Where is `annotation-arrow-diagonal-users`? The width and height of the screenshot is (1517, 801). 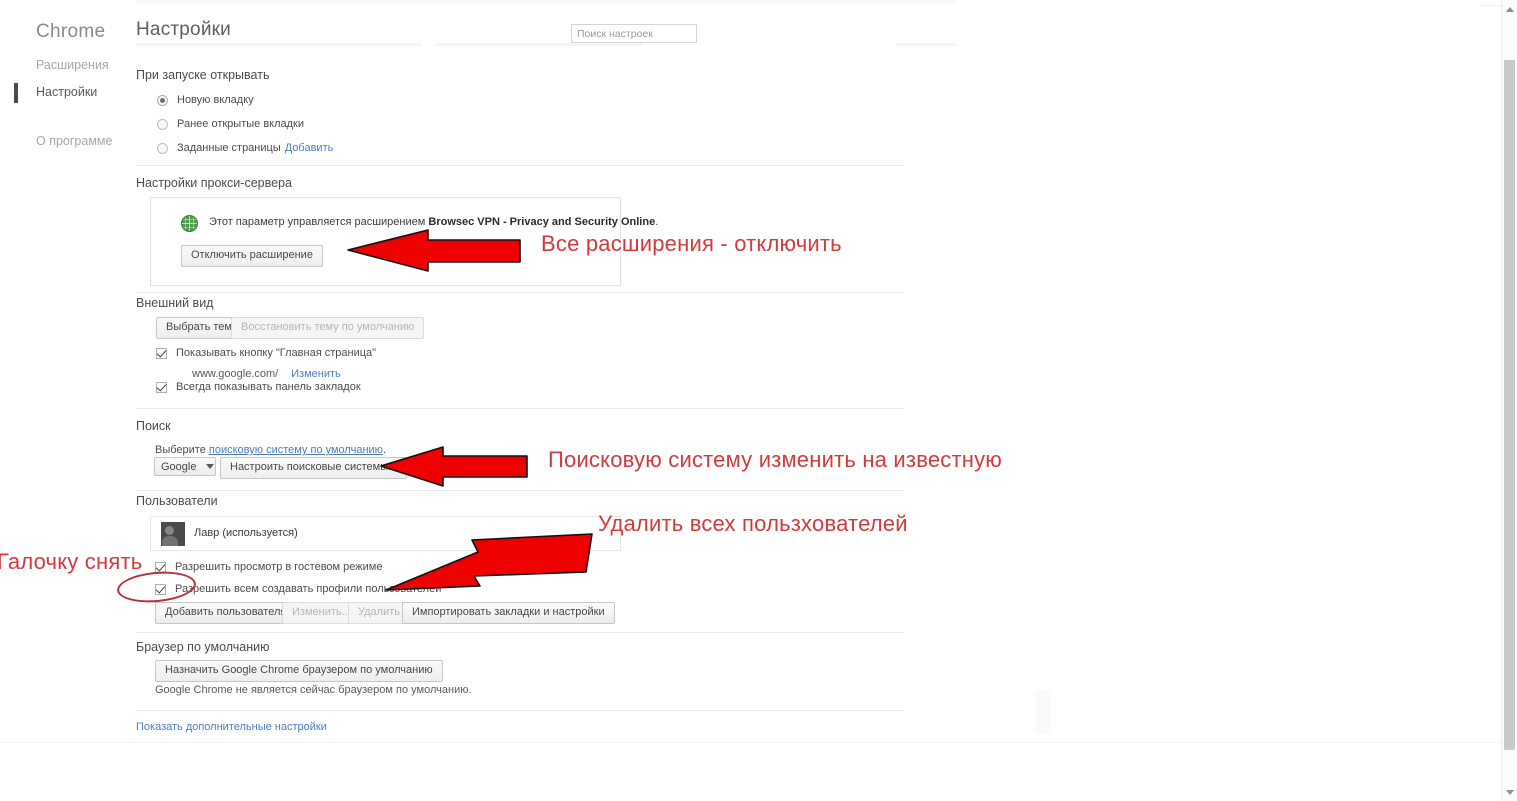 annotation-arrow-diagonal-users is located at coordinates (489, 562).